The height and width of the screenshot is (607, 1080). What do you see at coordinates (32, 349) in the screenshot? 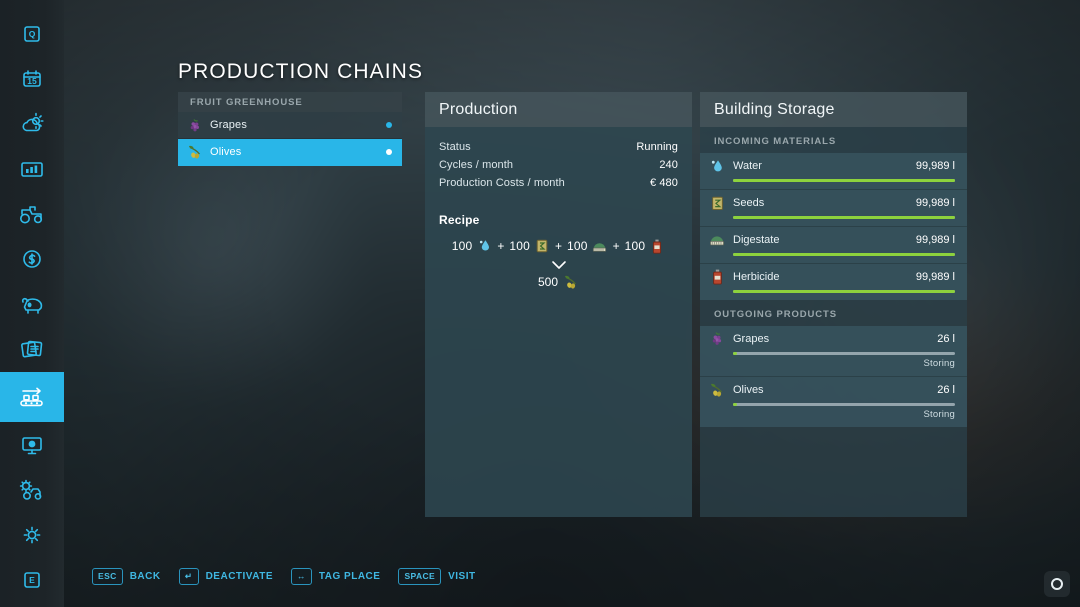
I see `sidebar-item-contracts` at bounding box center [32, 349].